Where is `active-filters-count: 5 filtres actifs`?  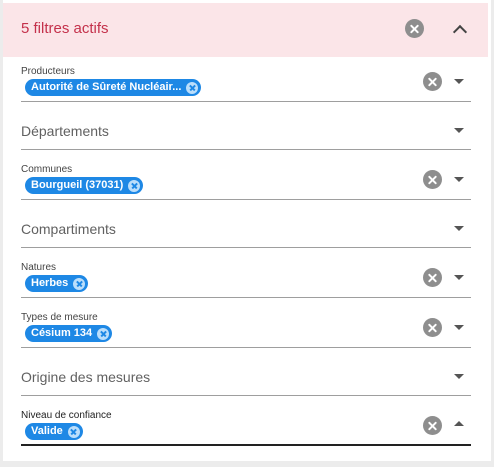
active-filters-count: 5 filtres actifs is located at coordinates (65, 28).